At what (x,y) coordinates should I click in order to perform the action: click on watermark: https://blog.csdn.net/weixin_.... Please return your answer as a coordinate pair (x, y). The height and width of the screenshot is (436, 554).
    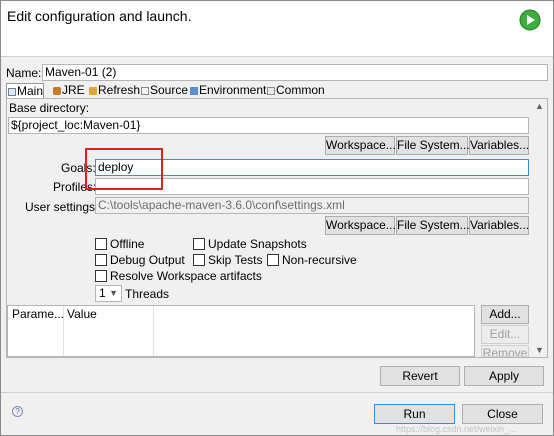
    Looking at the image, I should click on (456, 429).